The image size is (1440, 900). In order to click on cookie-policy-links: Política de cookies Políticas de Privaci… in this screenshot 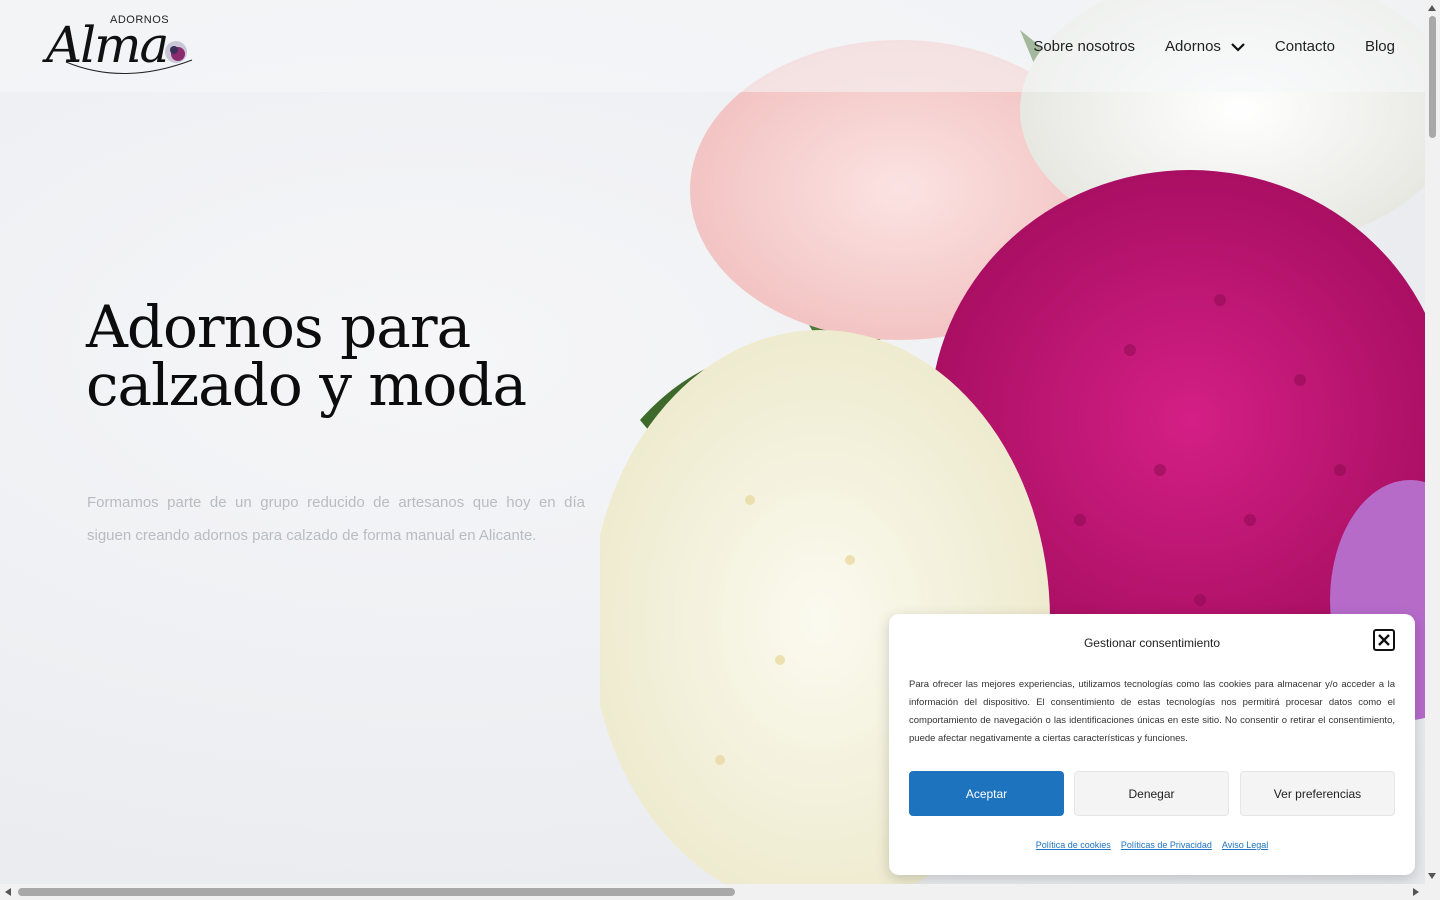, I will do `click(1152, 845)`.